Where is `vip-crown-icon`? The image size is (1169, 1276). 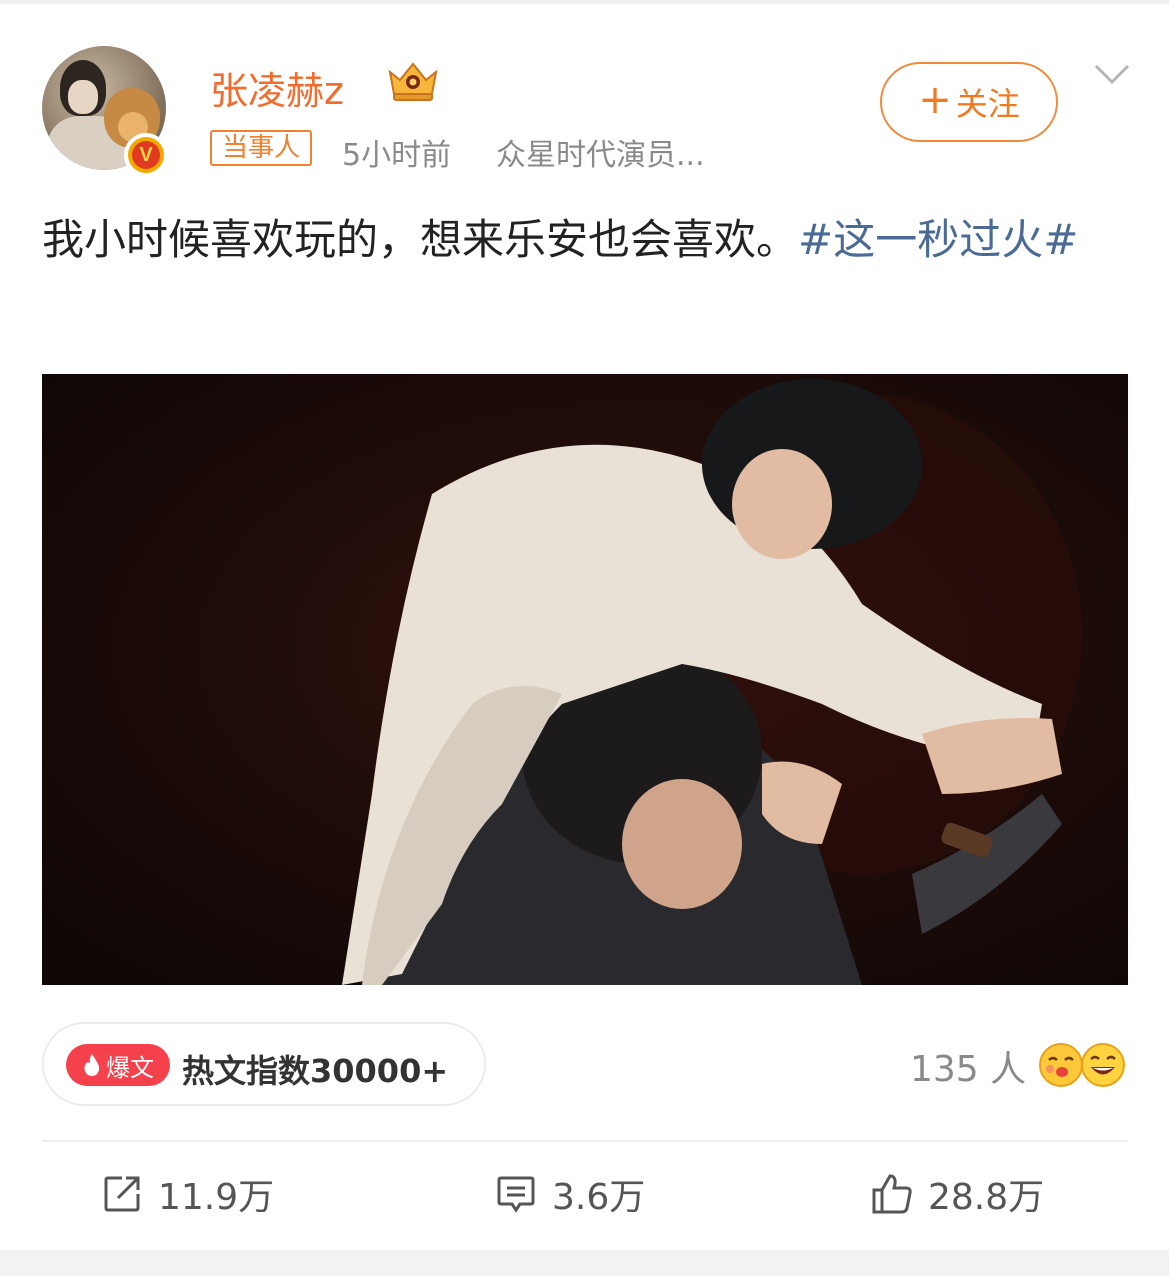
vip-crown-icon is located at coordinates (413, 81).